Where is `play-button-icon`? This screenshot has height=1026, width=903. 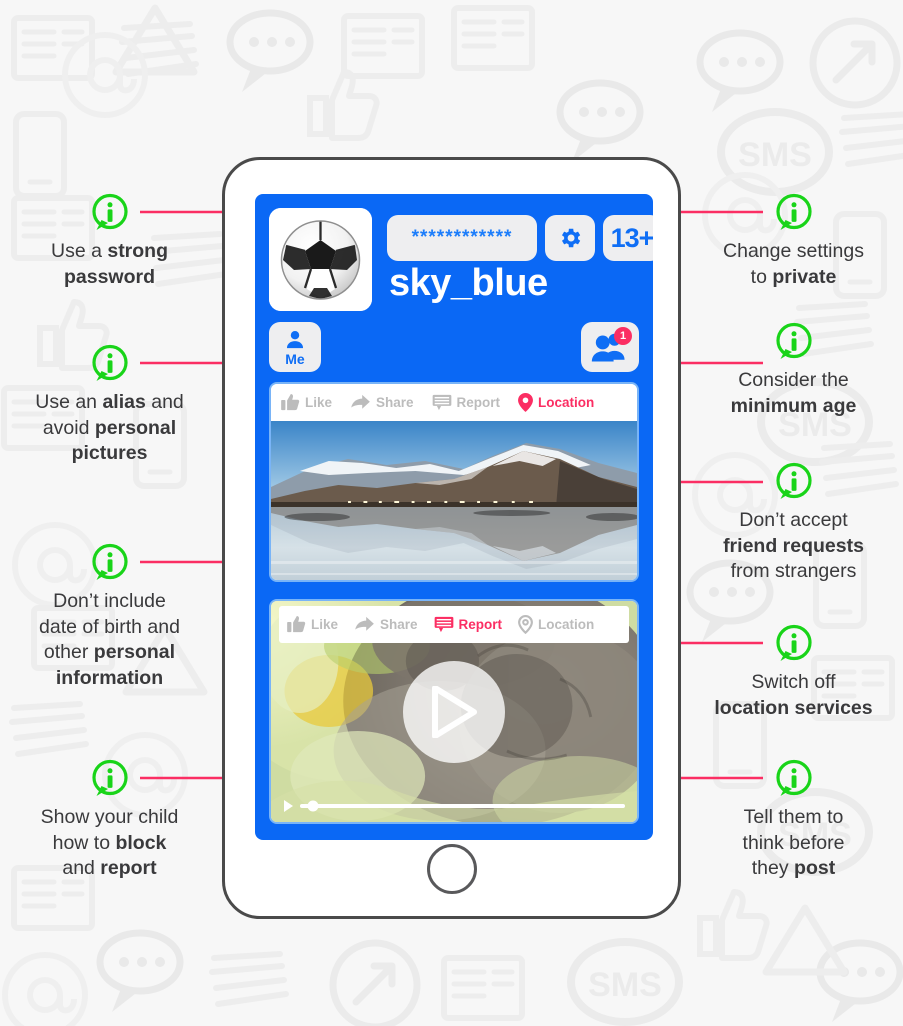
play-button-icon is located at coordinates (454, 711).